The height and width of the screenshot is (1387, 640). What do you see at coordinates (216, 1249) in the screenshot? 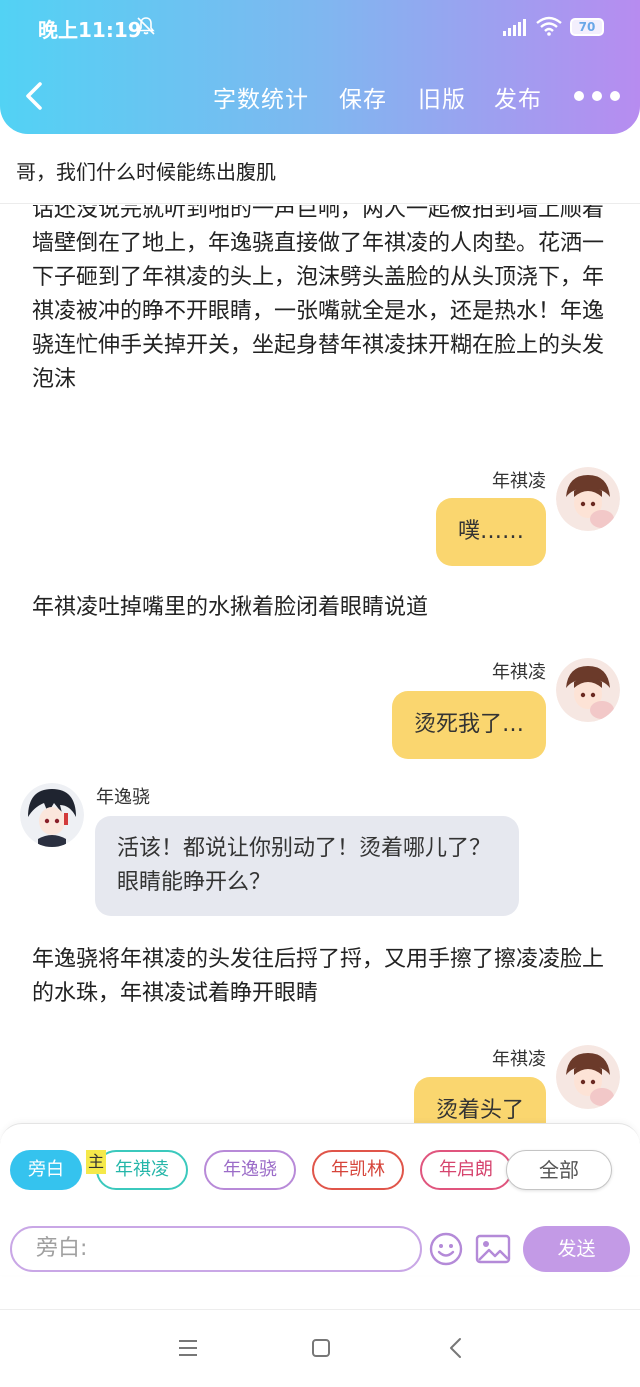
I see `message-input: 旁白:` at bounding box center [216, 1249].